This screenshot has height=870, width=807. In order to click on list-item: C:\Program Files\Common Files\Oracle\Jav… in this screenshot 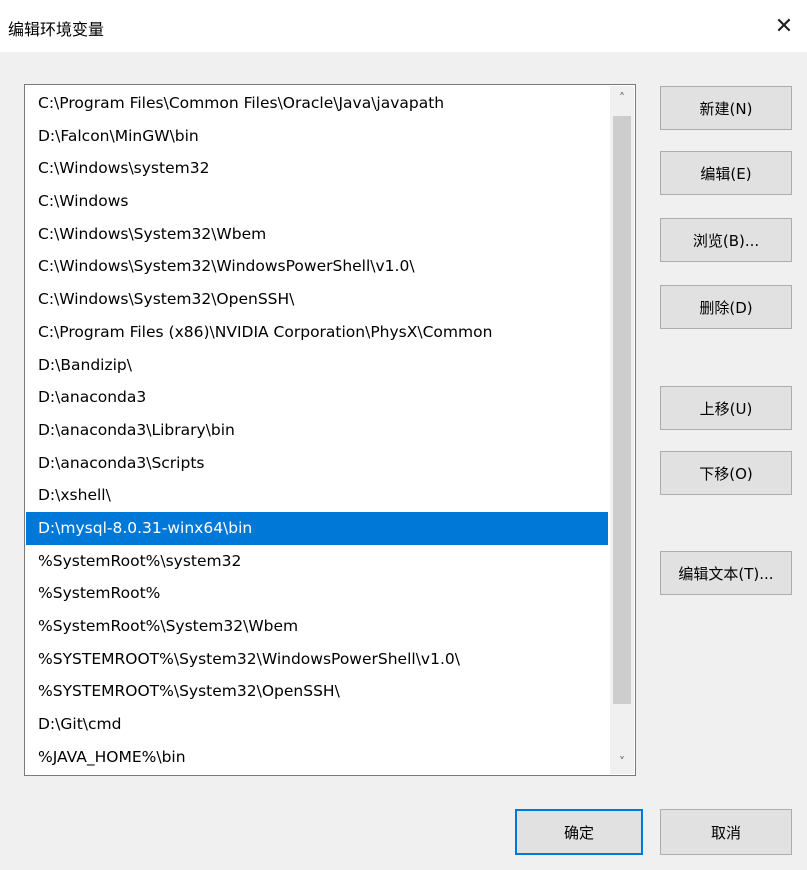, I will do `click(317, 103)`.